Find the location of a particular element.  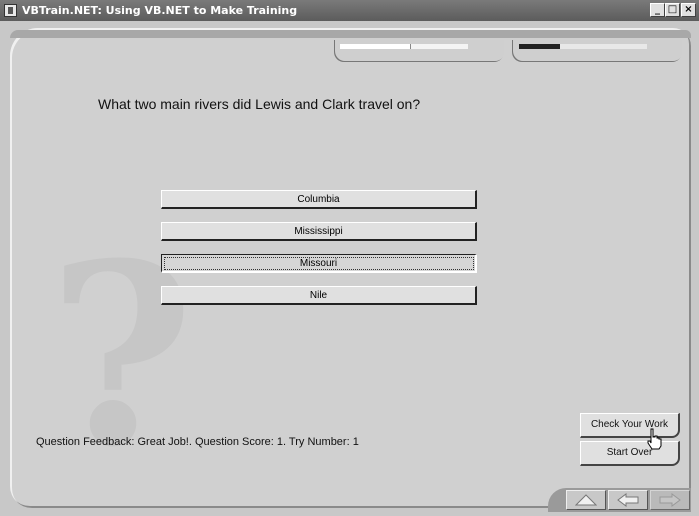

answer-button-missouri: Missouri is located at coordinates (319, 263).